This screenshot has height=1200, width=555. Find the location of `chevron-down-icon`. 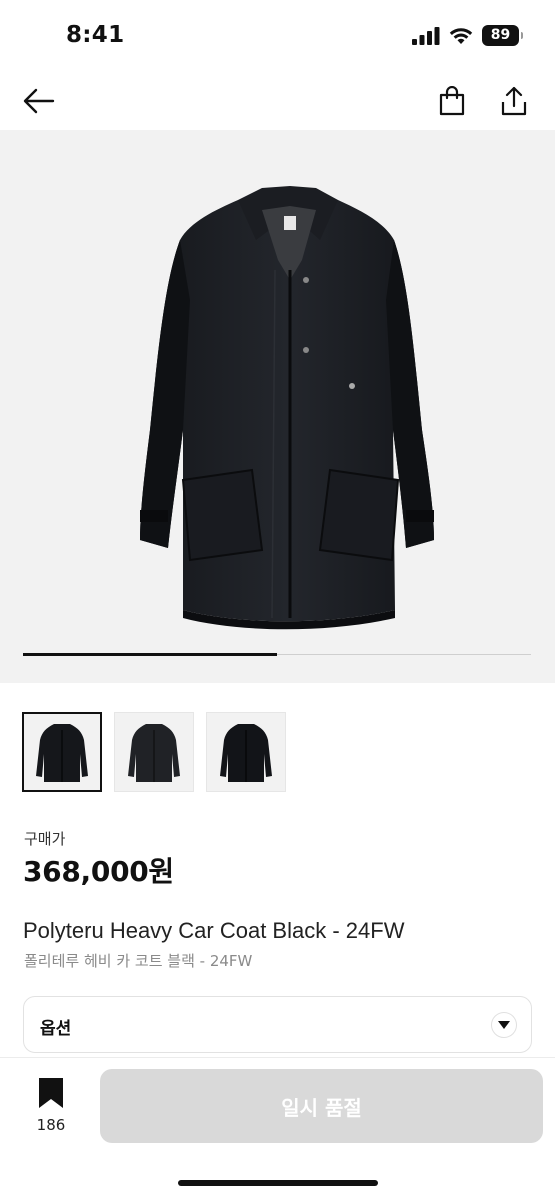

chevron-down-icon is located at coordinates (504, 1024).